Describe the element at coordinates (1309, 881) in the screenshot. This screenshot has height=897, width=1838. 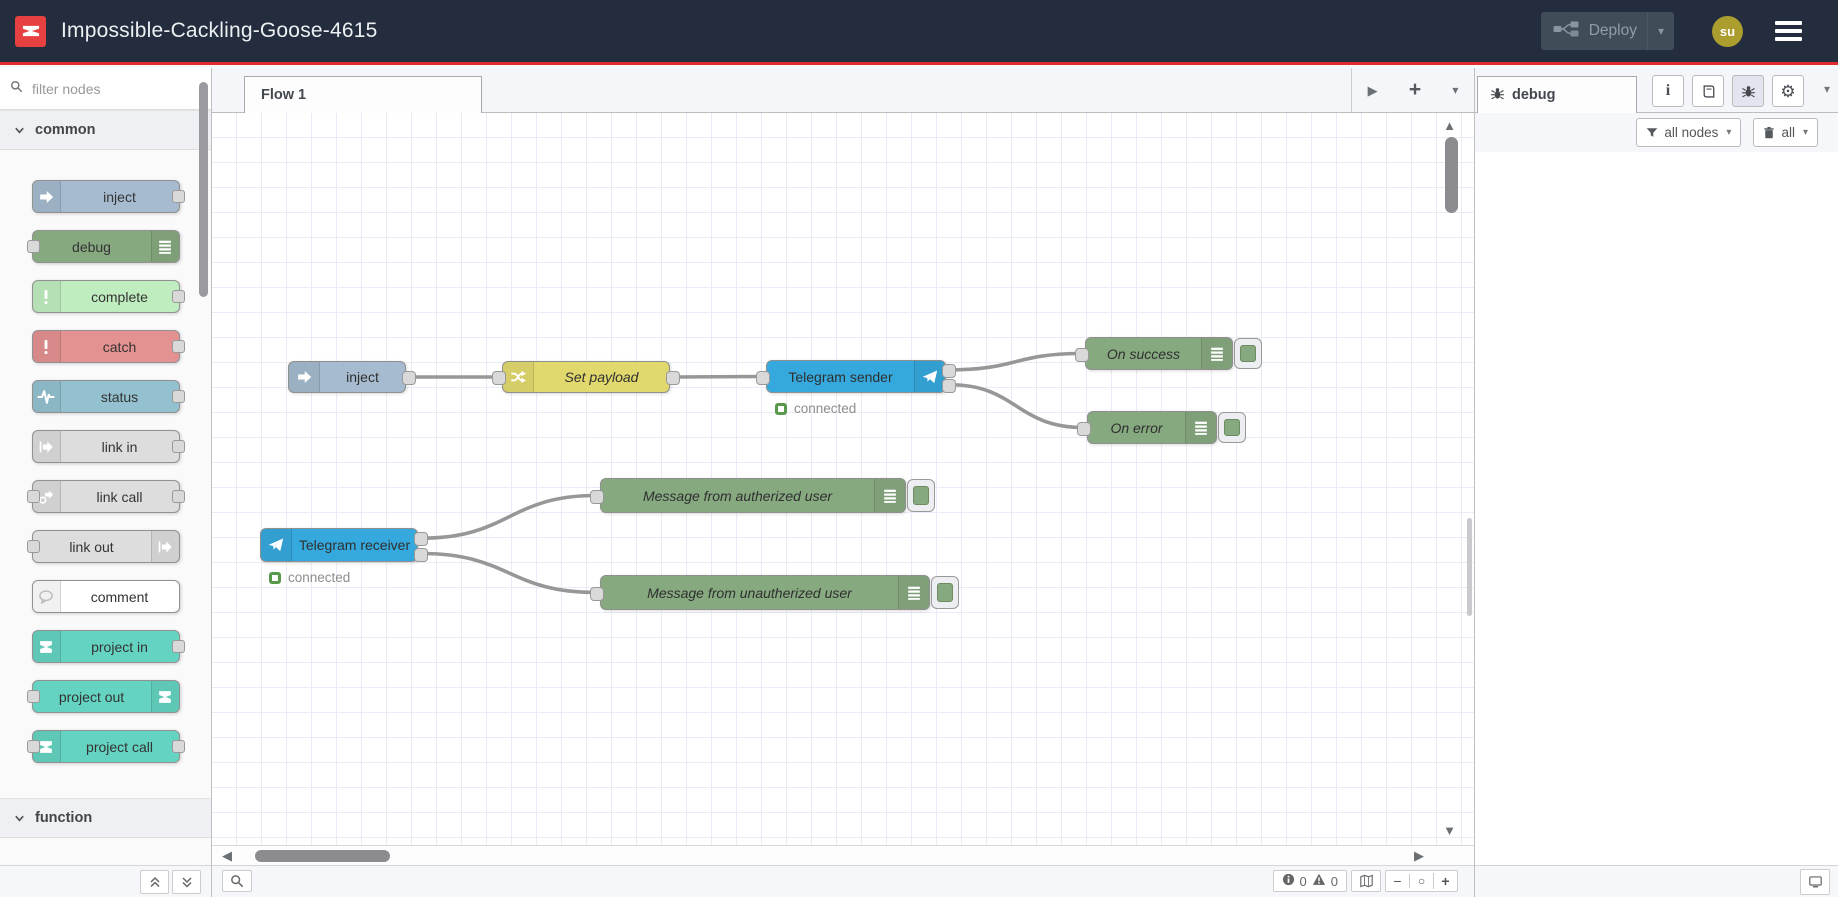
I see `flow-status-counts: 0 0` at that location.